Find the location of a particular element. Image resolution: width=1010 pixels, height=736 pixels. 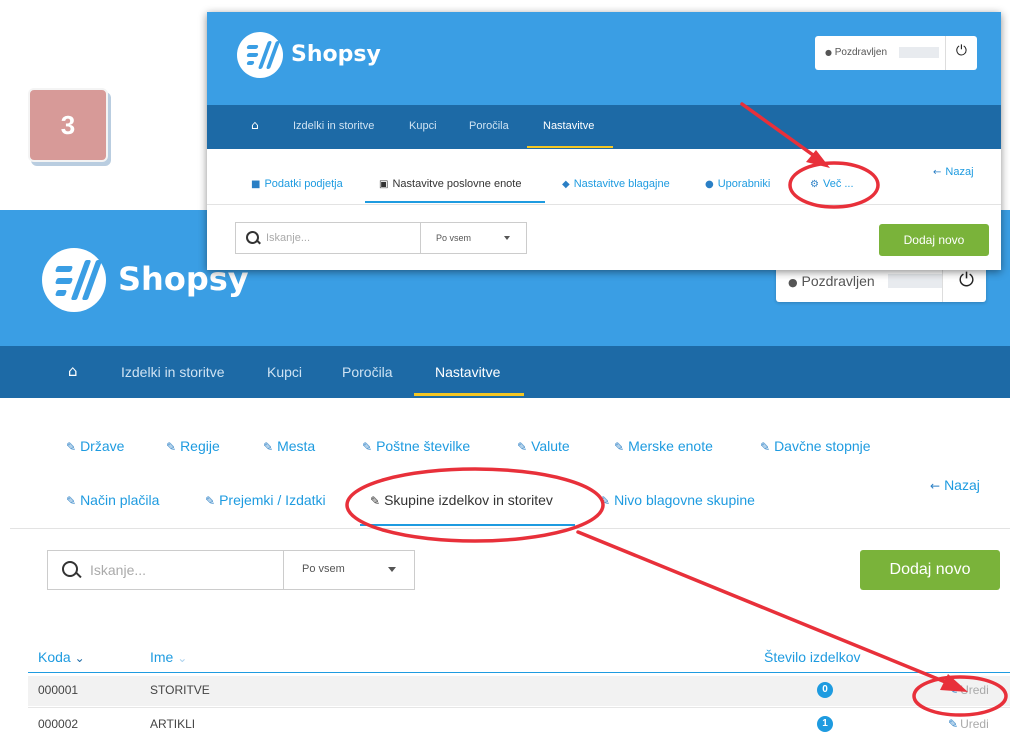

row-code: 000002 is located at coordinates (58, 724).